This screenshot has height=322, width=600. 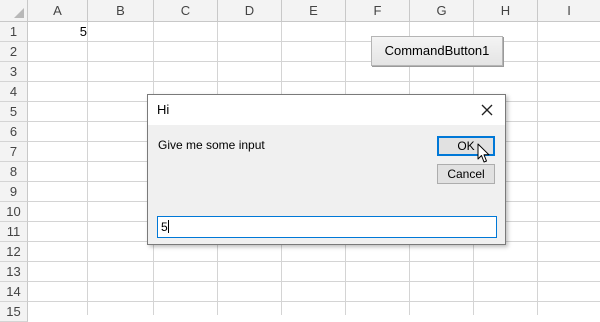 I want to click on column-header-b: B, so click(x=121, y=11).